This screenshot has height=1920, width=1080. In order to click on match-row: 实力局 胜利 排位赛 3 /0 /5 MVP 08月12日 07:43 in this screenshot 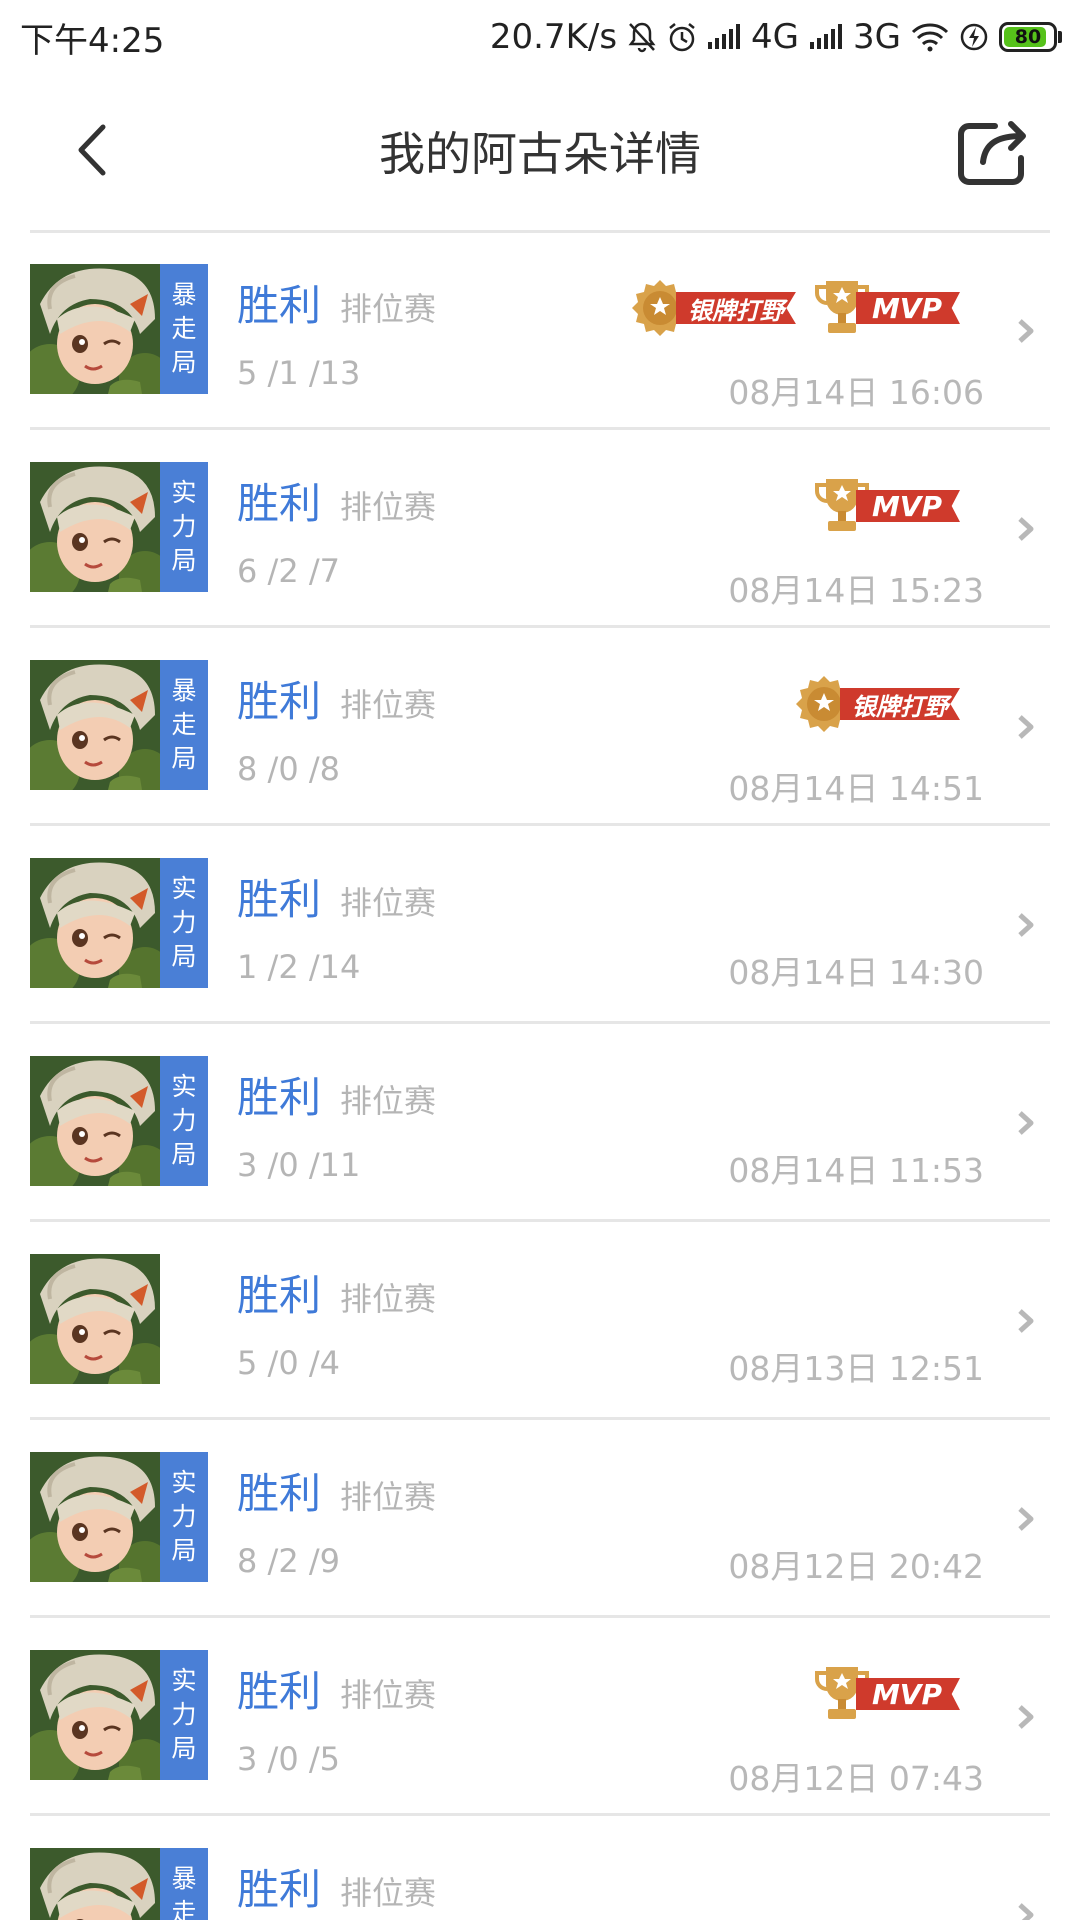, I will do `click(540, 1717)`.